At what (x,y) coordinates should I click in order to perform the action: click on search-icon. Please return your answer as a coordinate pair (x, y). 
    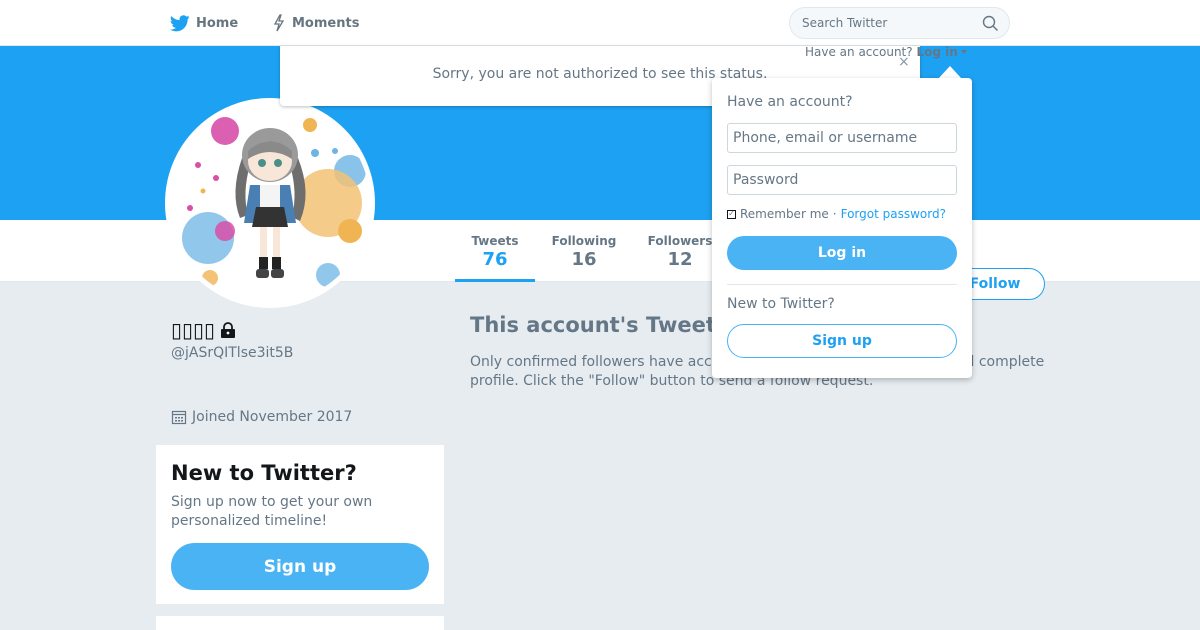
    Looking at the image, I should click on (990, 23).